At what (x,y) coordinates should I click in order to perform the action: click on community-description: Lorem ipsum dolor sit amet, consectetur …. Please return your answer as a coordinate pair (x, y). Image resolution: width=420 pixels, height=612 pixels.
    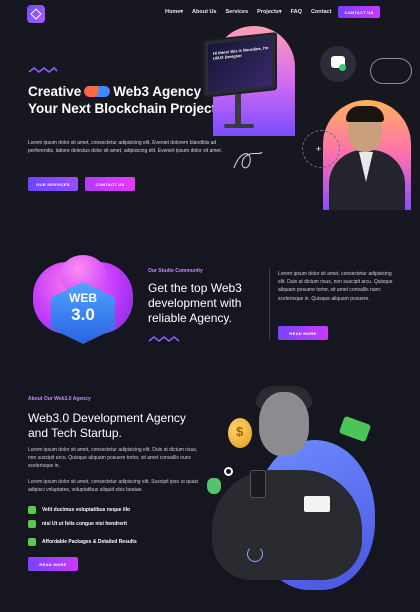
    Looking at the image, I should click on (335, 286).